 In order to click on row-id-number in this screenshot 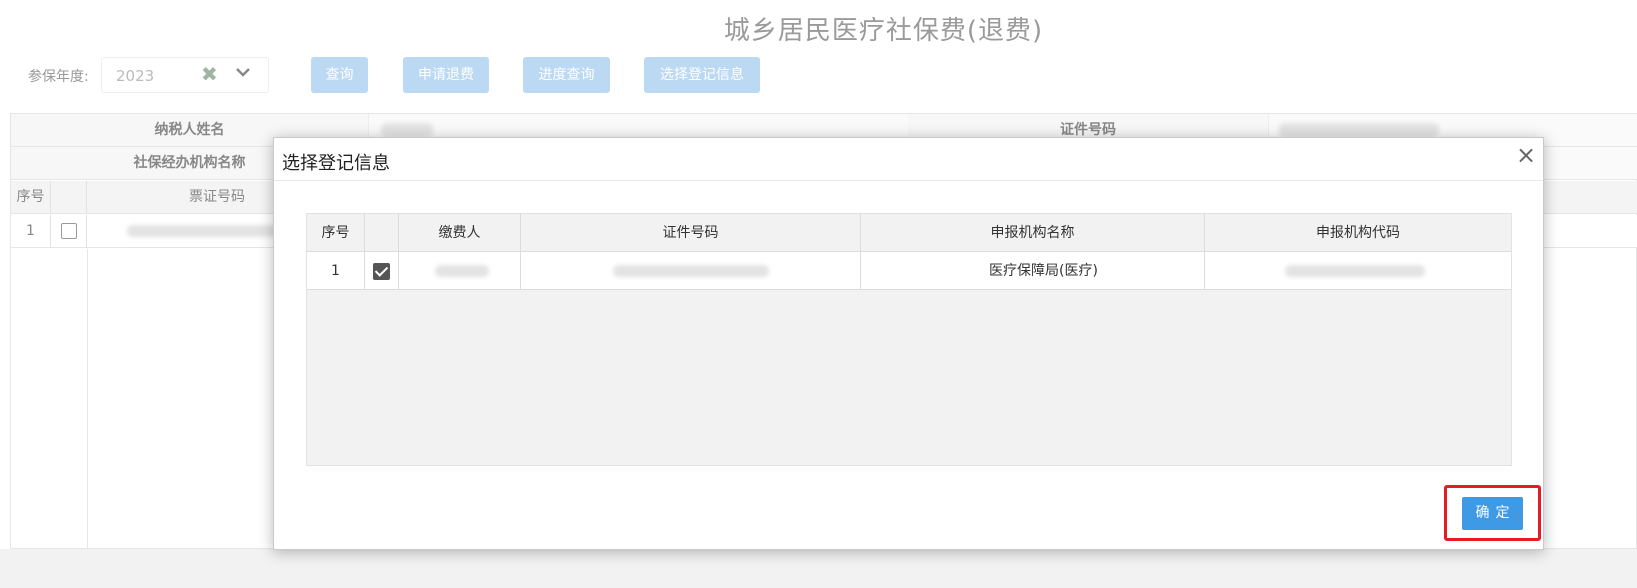, I will do `click(691, 271)`.